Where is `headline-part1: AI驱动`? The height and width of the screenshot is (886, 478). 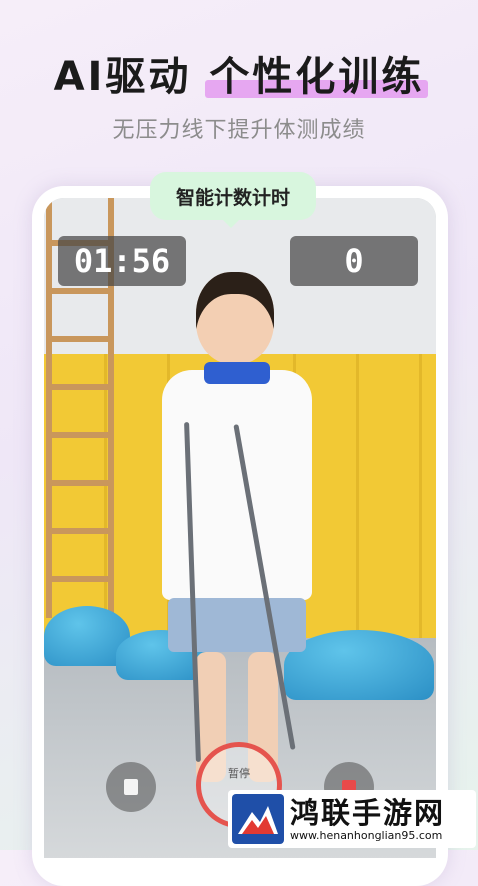
headline-part1: AI驱动 is located at coordinates (122, 77).